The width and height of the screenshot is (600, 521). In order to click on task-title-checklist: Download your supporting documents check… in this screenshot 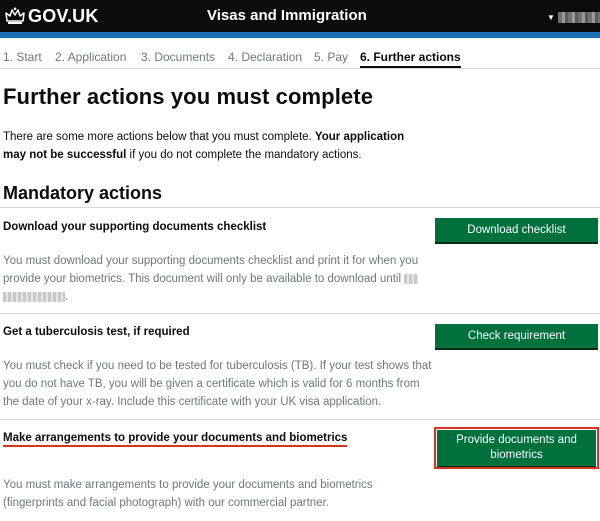, I will do `click(135, 227)`.